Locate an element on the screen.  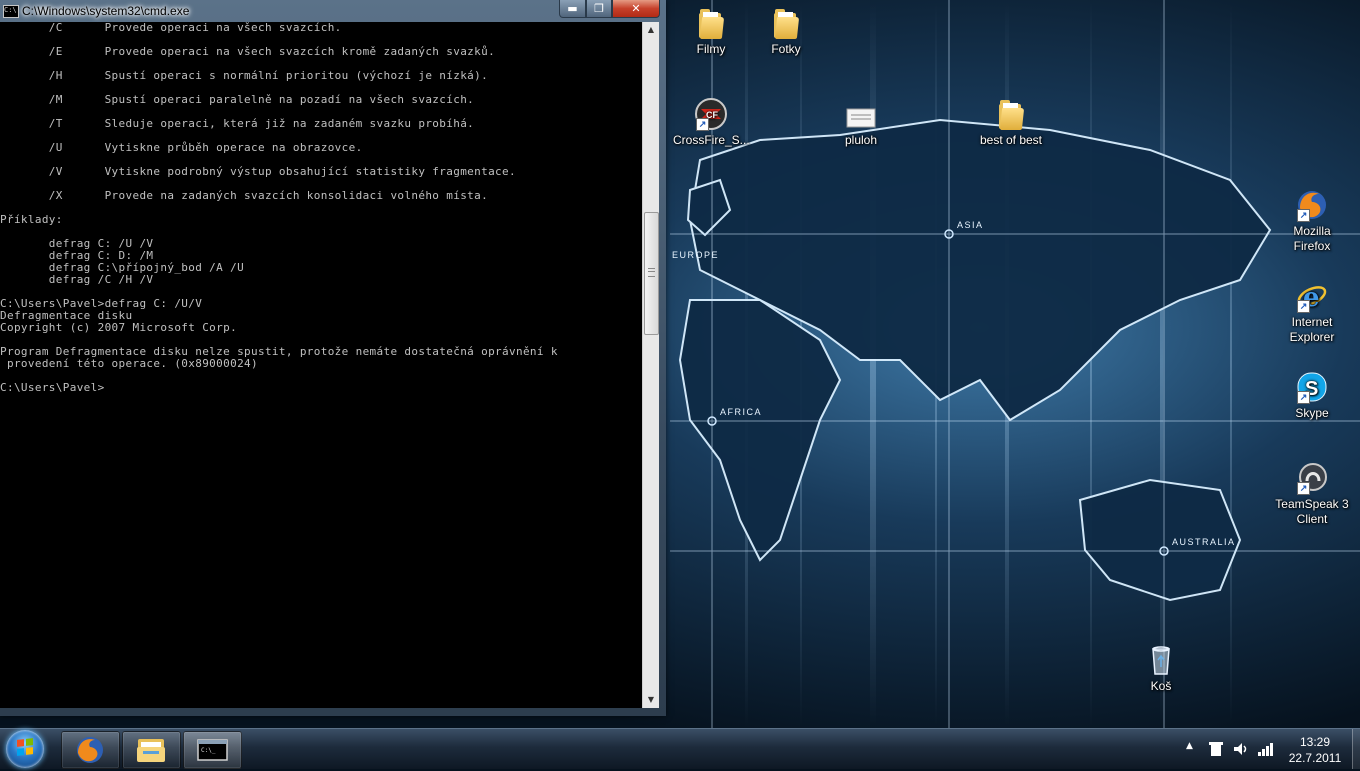
desktop-icon-label: Filmy is located at coordinates (711, 49).